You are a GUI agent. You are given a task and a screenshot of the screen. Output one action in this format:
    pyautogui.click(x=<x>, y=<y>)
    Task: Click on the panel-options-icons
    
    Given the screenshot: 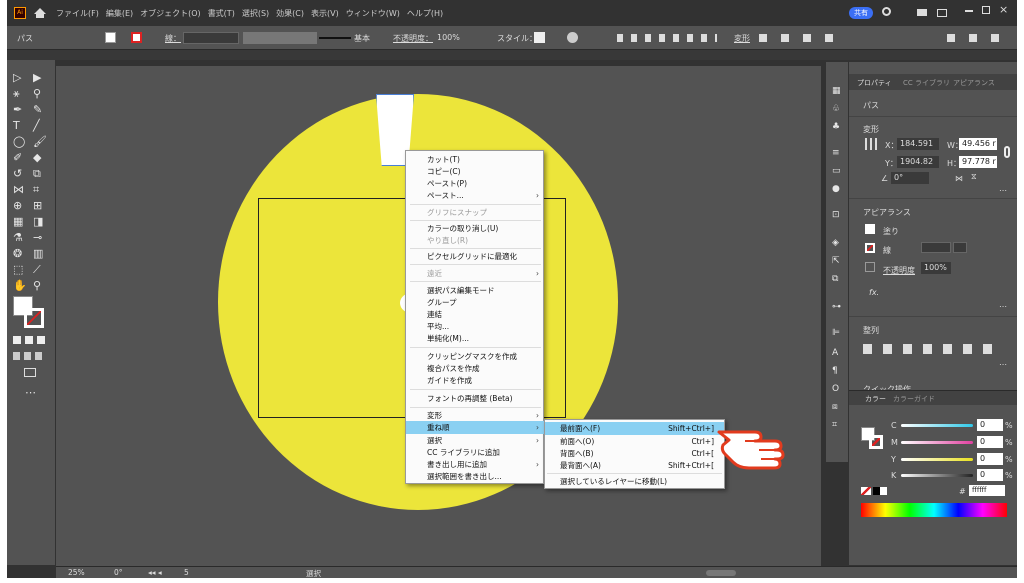 What is the action you would take?
    pyautogui.click(x=977, y=38)
    